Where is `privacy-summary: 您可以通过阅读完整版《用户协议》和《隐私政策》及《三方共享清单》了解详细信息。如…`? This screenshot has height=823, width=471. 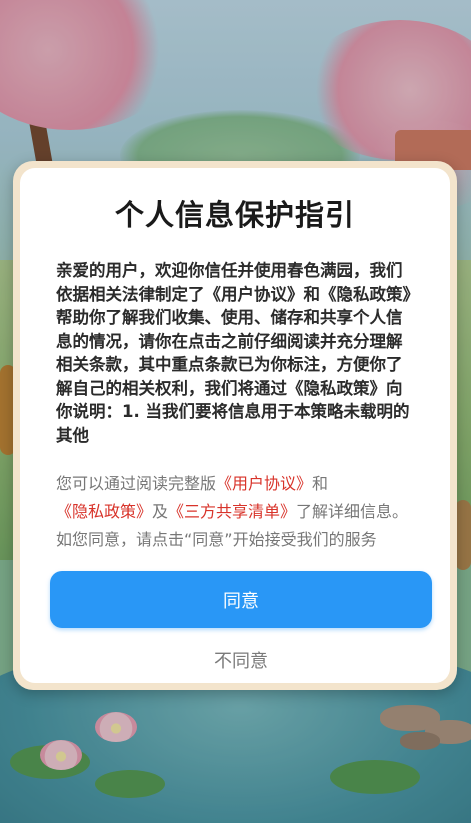
privacy-summary: 您可以通过阅读完整版《用户协议》和《隐私政策》及《三方共享清单》了解详细信息。如… is located at coordinates (240, 512).